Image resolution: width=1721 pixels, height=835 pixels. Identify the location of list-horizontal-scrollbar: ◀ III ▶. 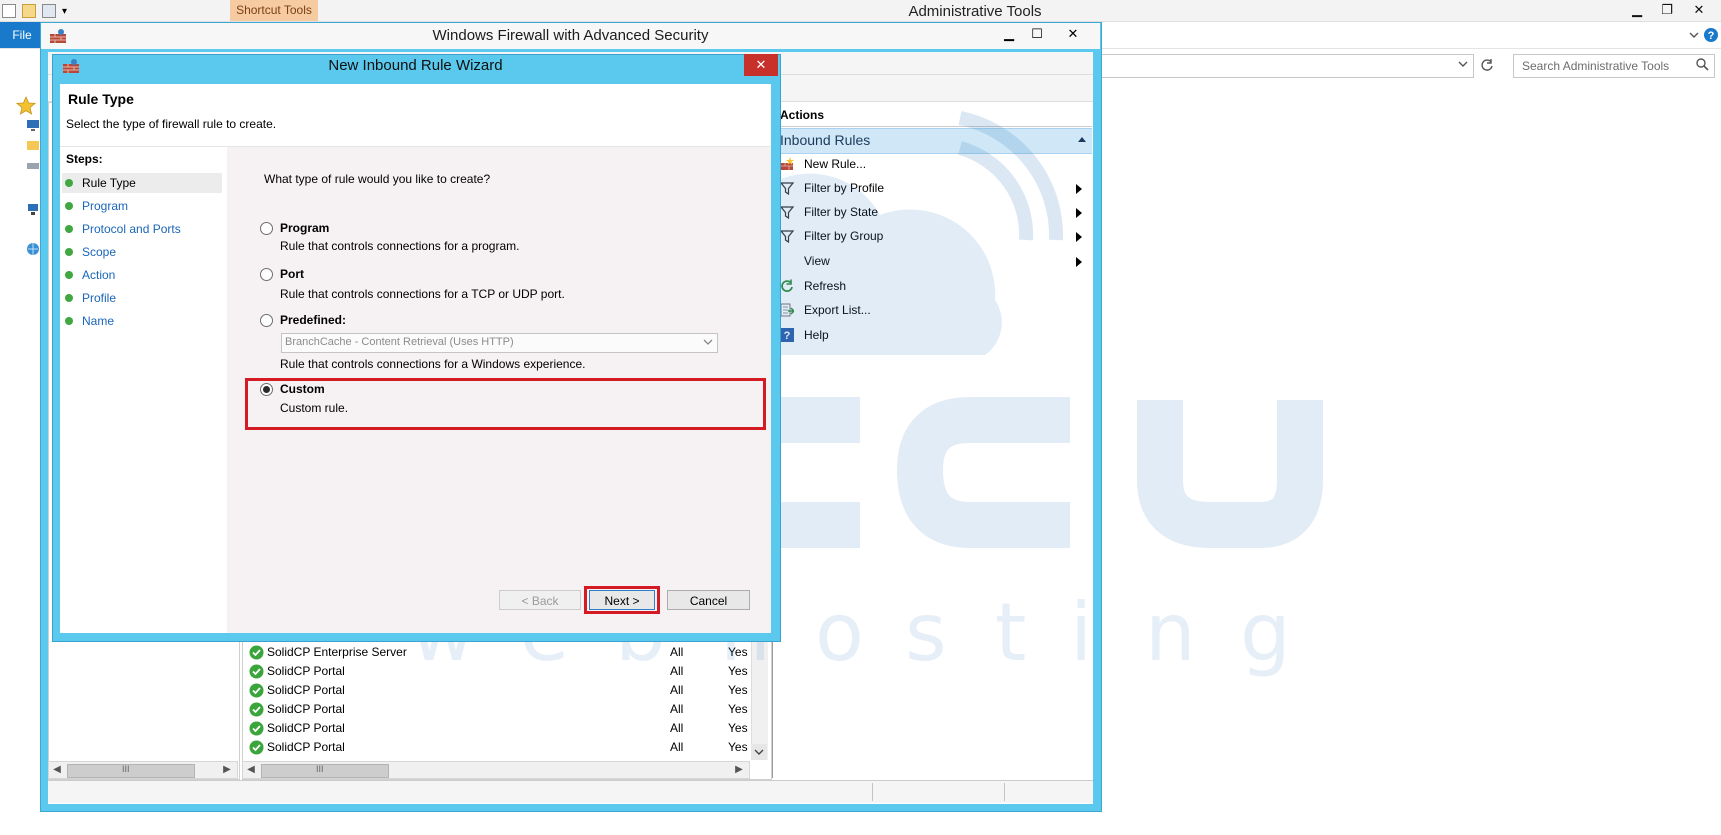
(496, 770).